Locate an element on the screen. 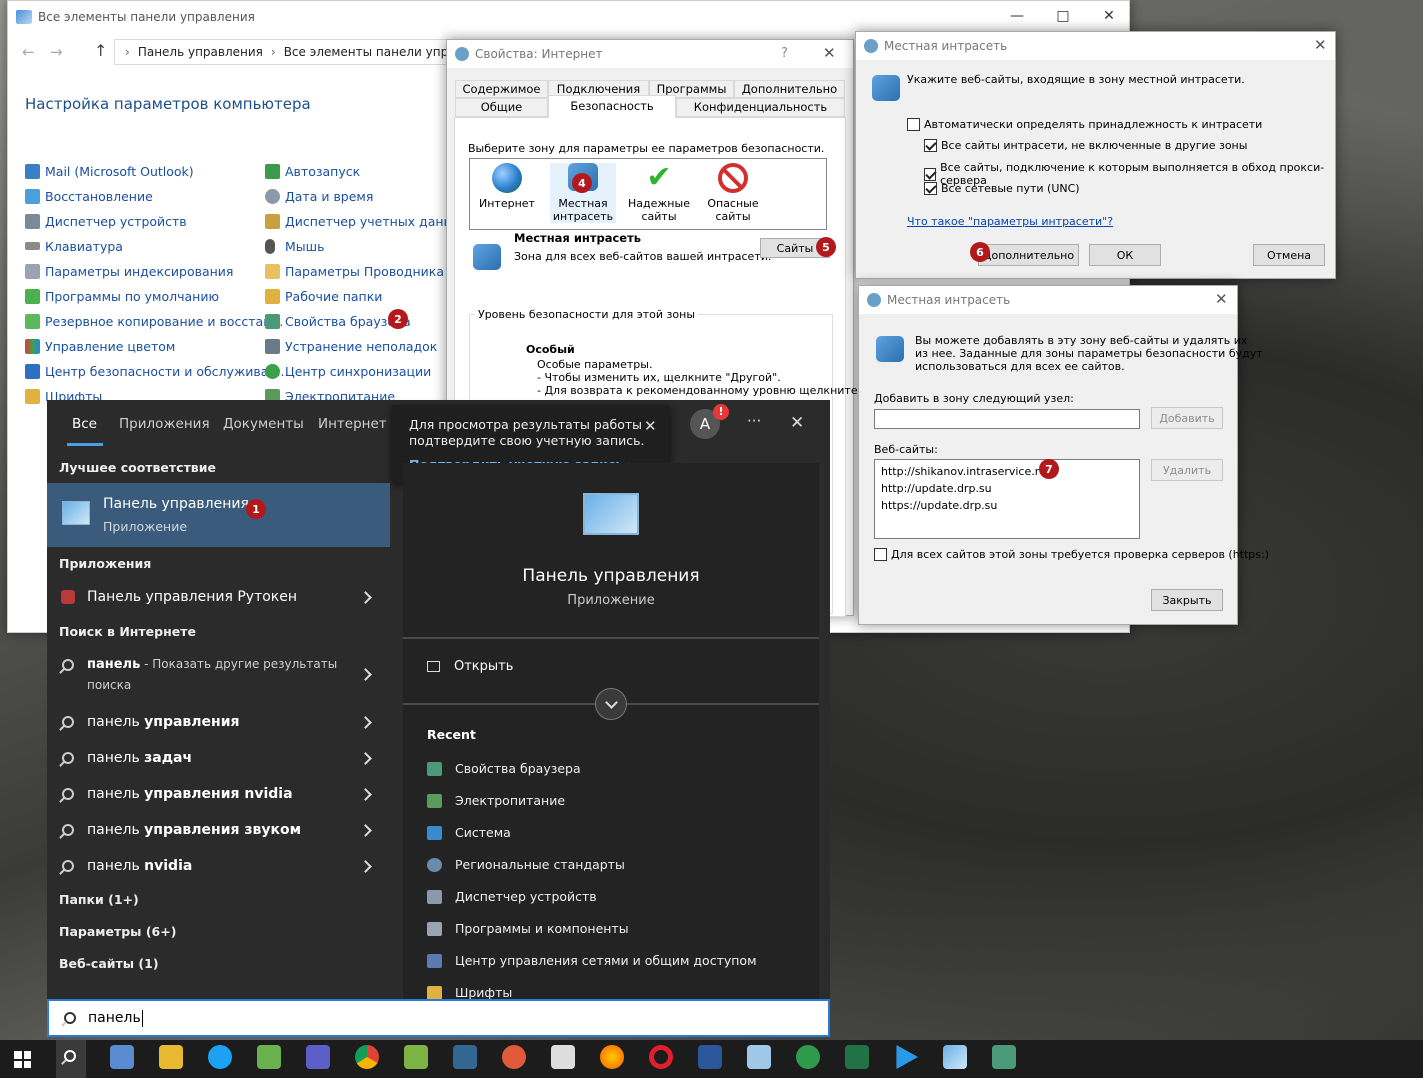 The image size is (1423, 1078). recent-item: Система is located at coordinates (469, 832).